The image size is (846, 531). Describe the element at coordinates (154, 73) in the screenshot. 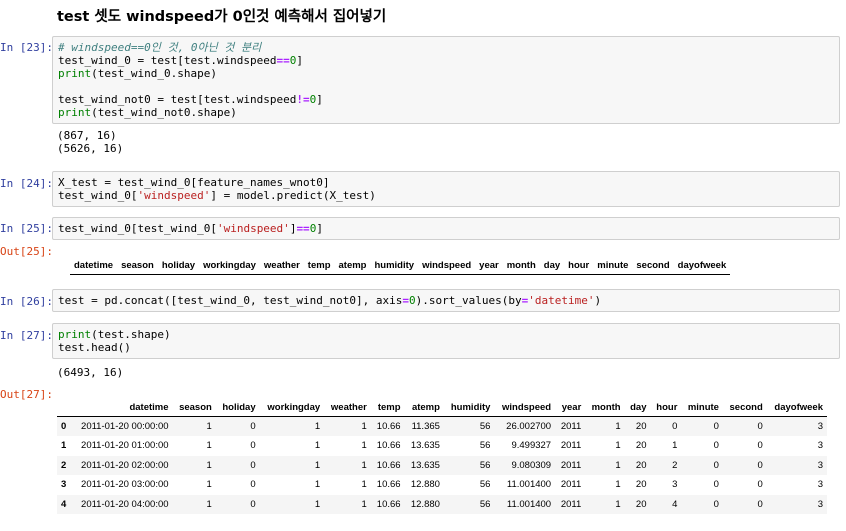

I see `code-token: (test_wind_0.shape)` at that location.